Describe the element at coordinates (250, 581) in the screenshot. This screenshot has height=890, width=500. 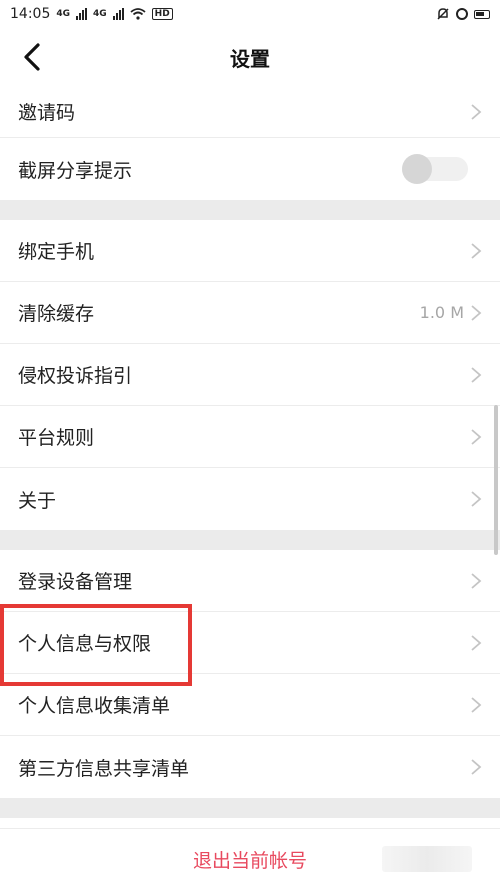
I see `row-login-device-management: 登录设备管理` at that location.